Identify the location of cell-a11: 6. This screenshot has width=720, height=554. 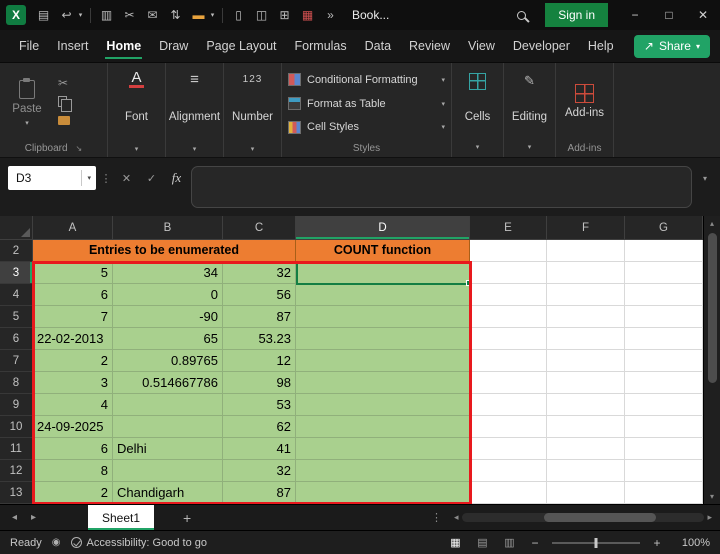
(73, 449).